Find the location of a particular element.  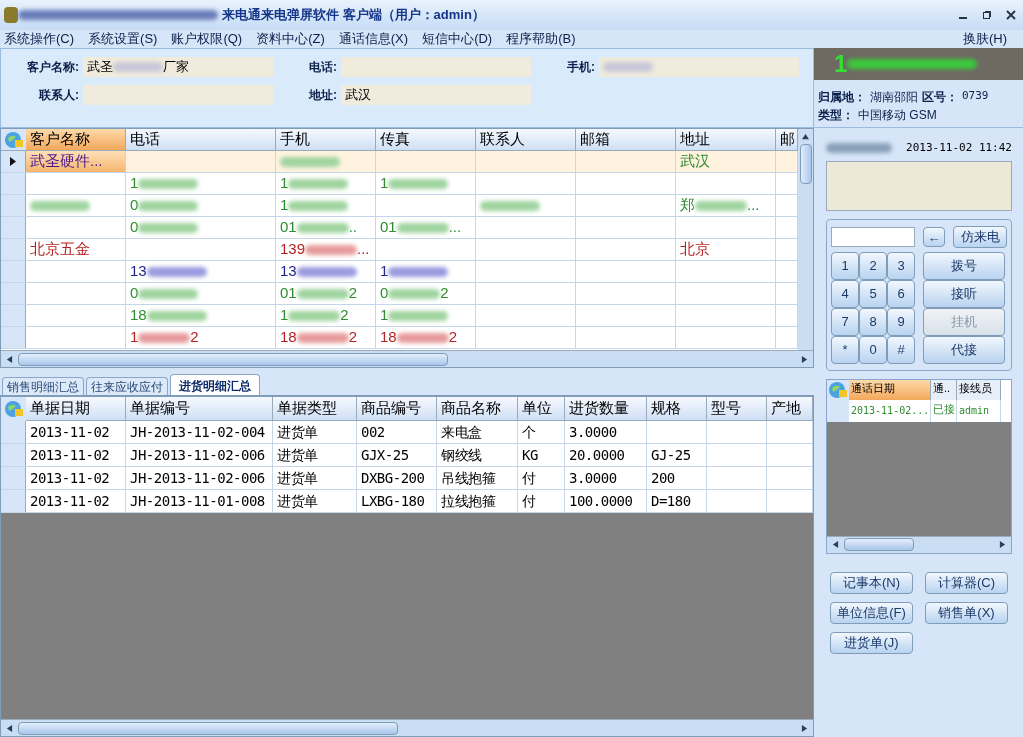

table-cell-text: 0 is located at coordinates (134, 205).